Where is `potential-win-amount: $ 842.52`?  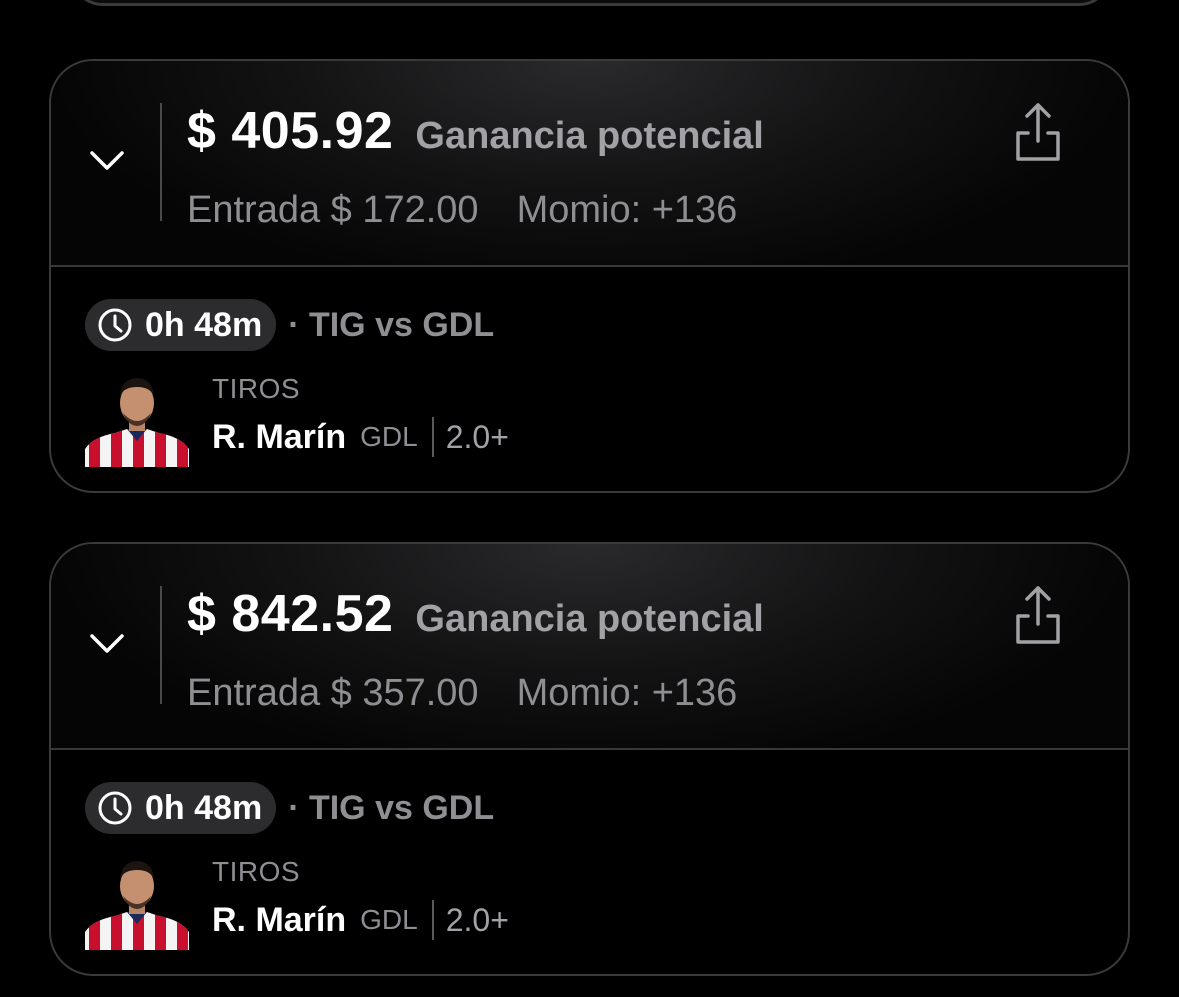
potential-win-amount: $ 842.52 is located at coordinates (290, 614).